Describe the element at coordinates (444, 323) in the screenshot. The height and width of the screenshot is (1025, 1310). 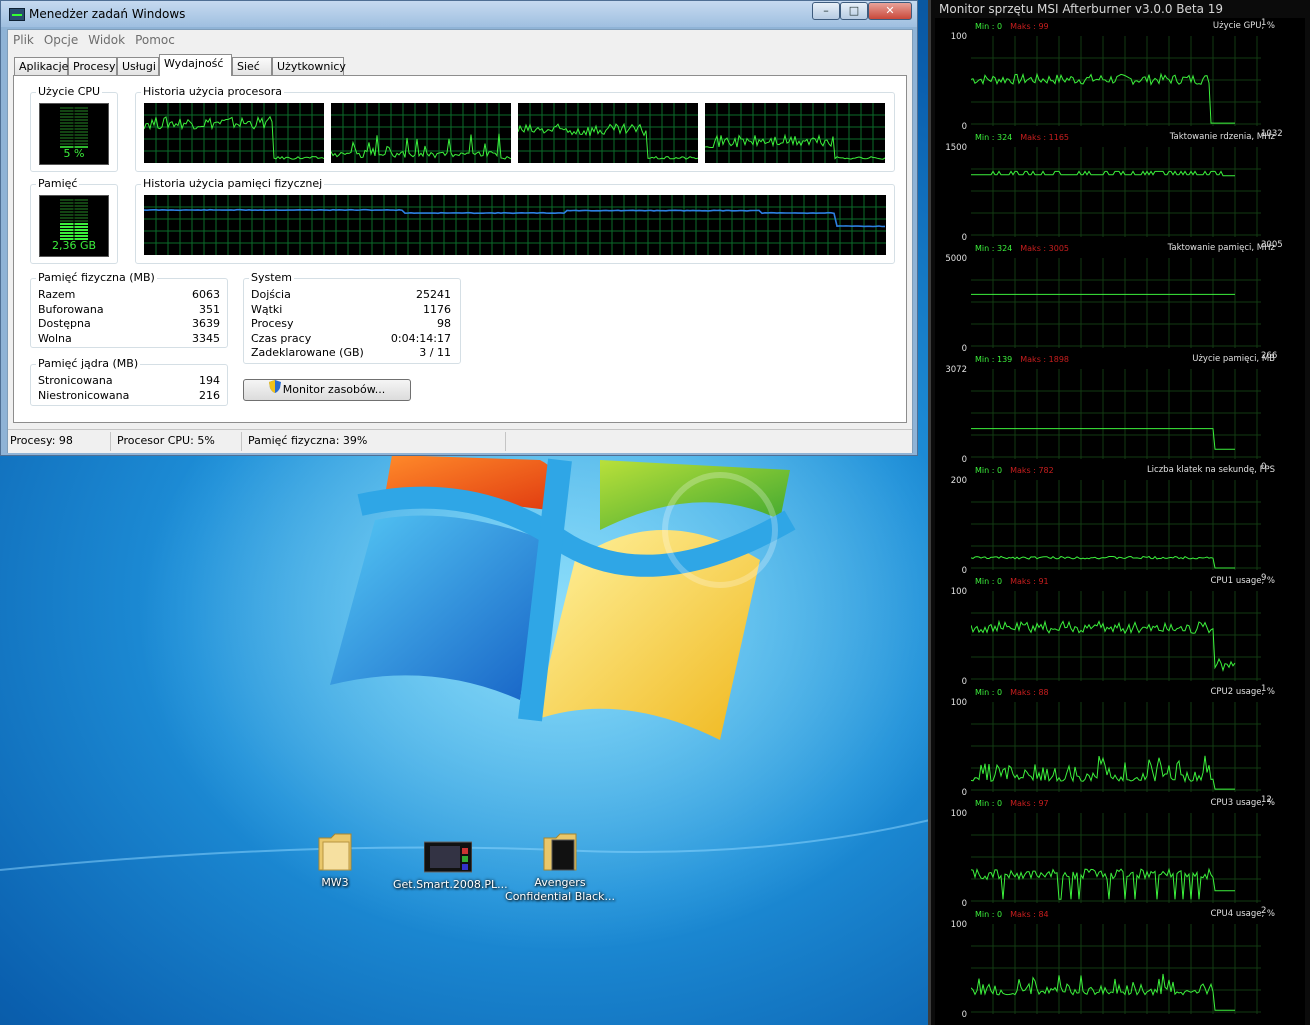
I see `row-value: 98` at that location.